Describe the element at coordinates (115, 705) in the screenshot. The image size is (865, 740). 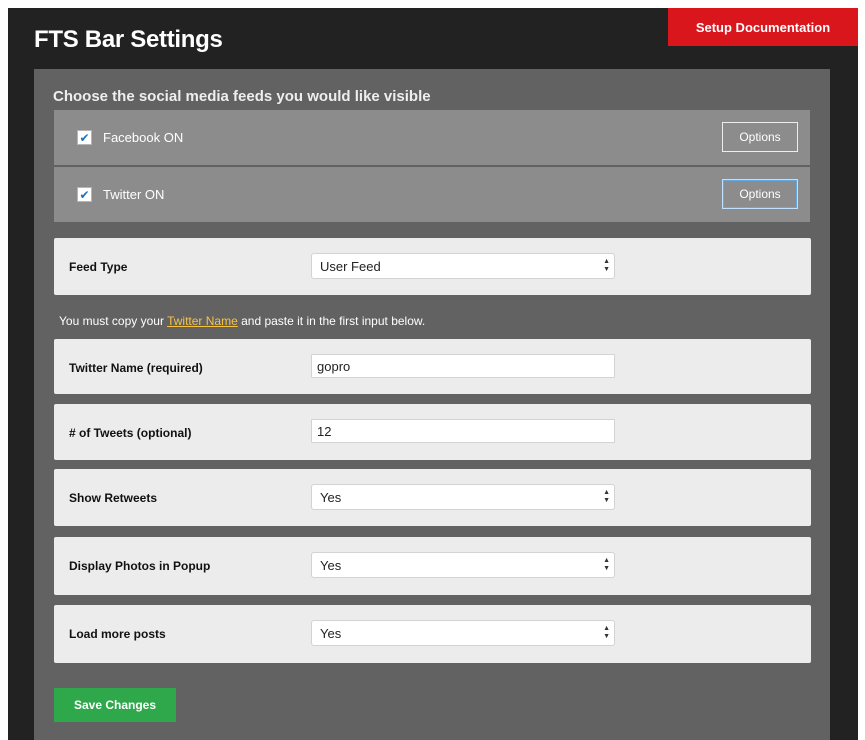
I see `save-changes-button: Save Changes` at that location.